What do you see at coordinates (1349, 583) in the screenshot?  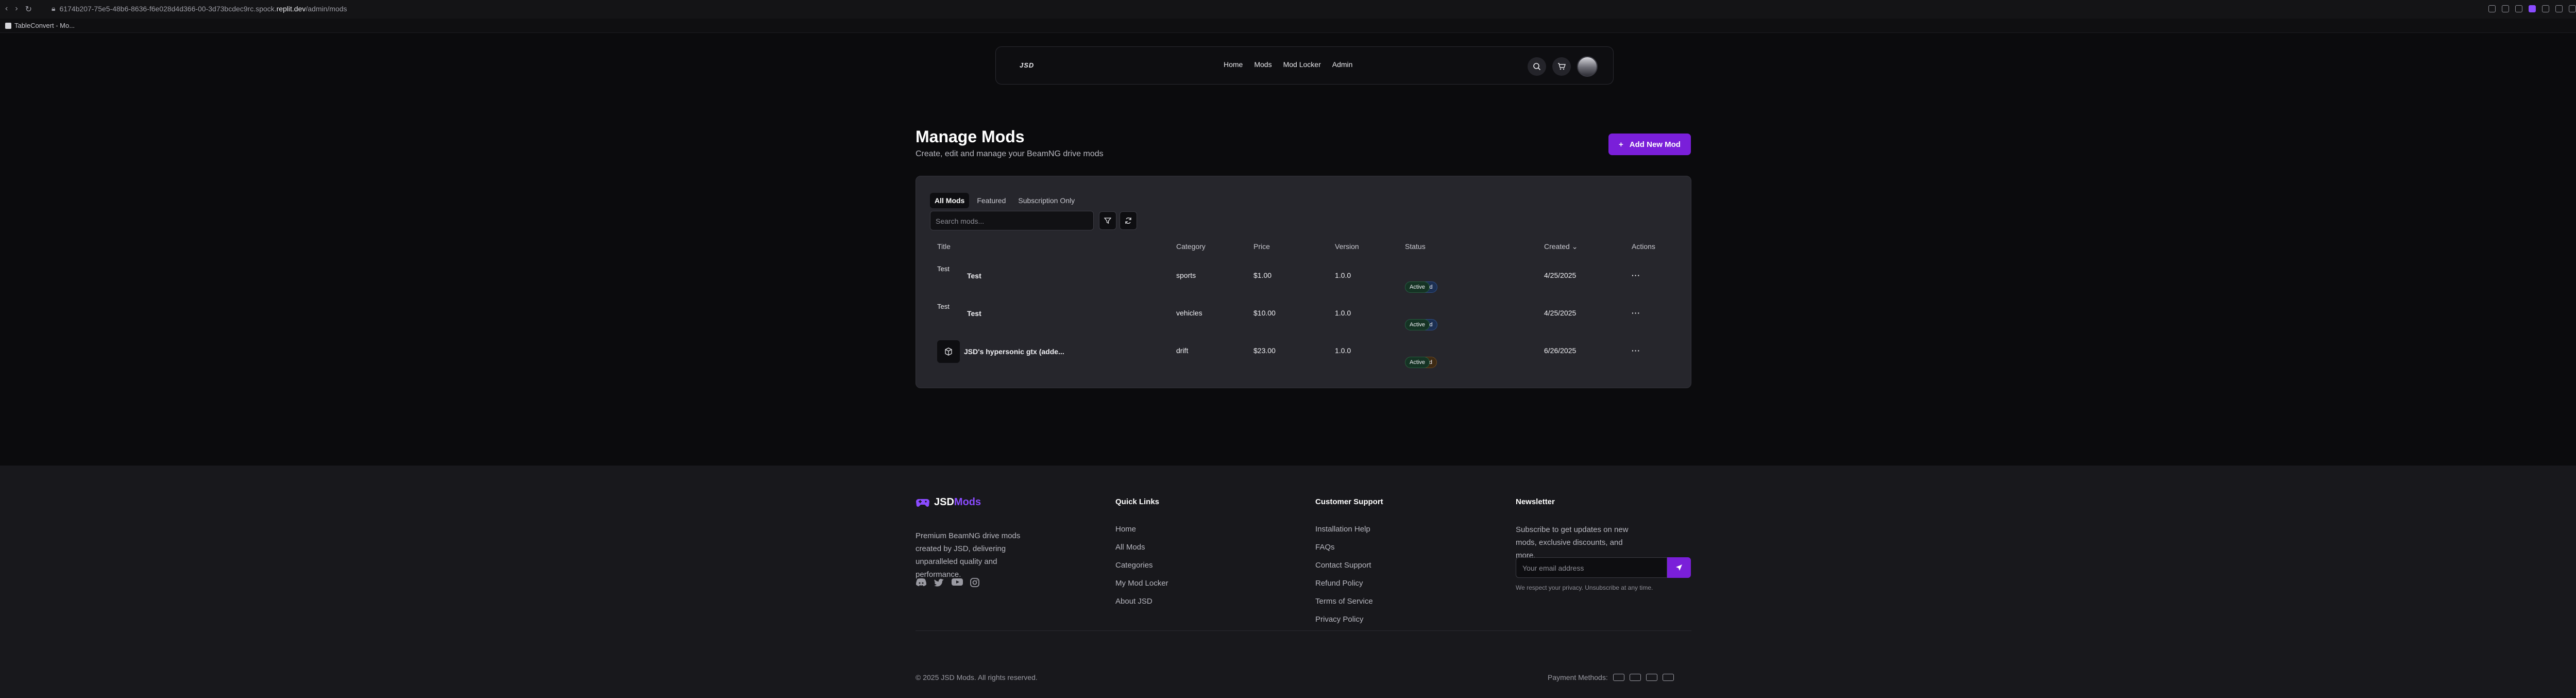 I see `footer-link-refund-policy: Refund Policy` at bounding box center [1349, 583].